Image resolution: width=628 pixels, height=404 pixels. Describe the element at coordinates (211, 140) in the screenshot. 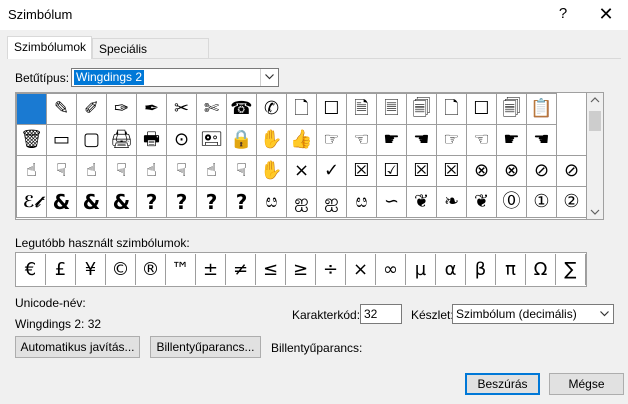

I see `symbol-cell: 🖭` at that location.